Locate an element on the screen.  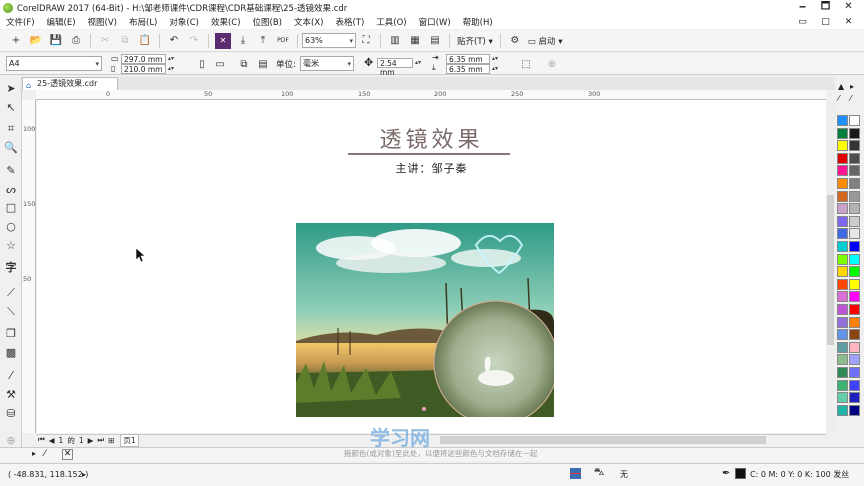
import-icon: ⤓ is located at coordinates (243, 41).